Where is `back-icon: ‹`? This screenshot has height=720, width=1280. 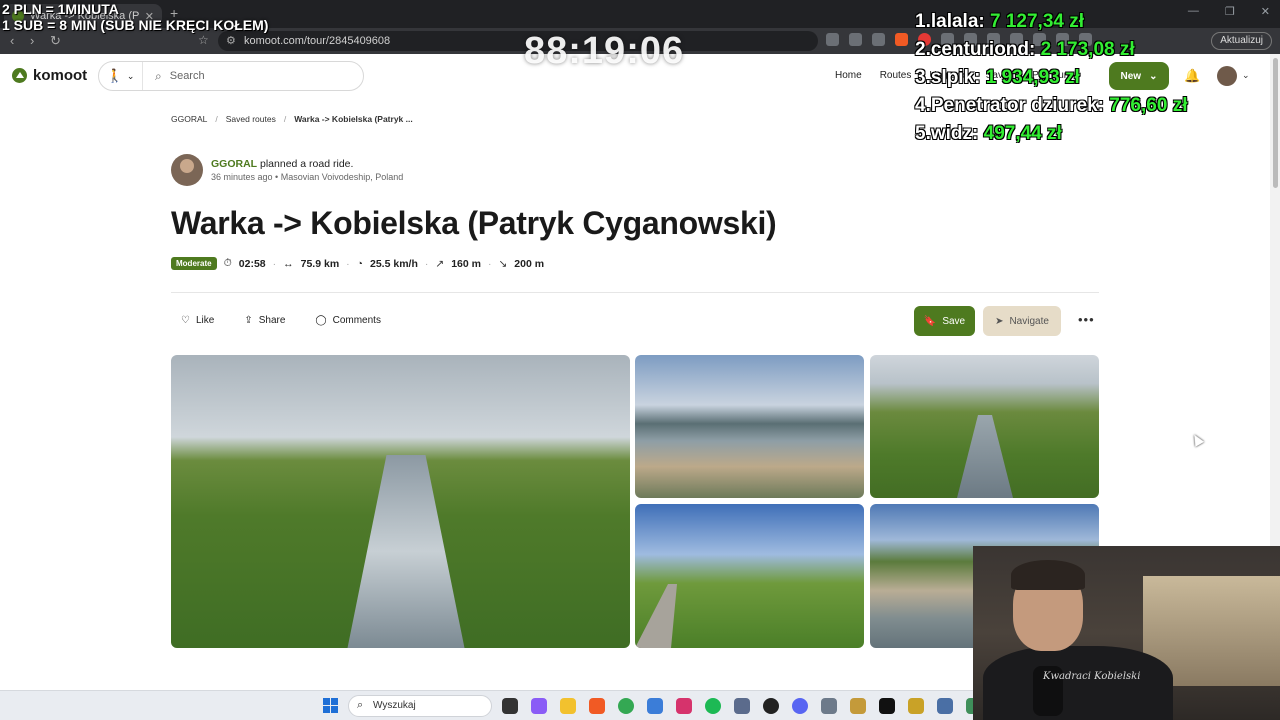
back-icon: ‹ is located at coordinates (12, 40).